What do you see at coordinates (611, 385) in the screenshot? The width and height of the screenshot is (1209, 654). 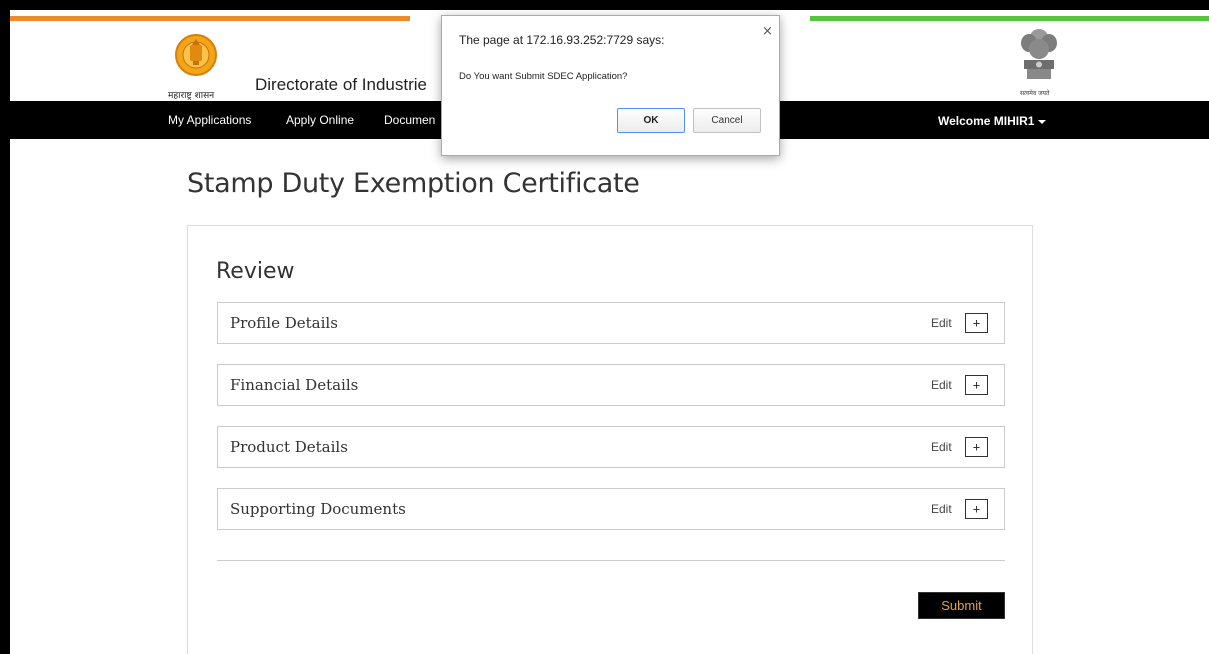 I see `section-financial-details: Financial Details Edit +` at bounding box center [611, 385].